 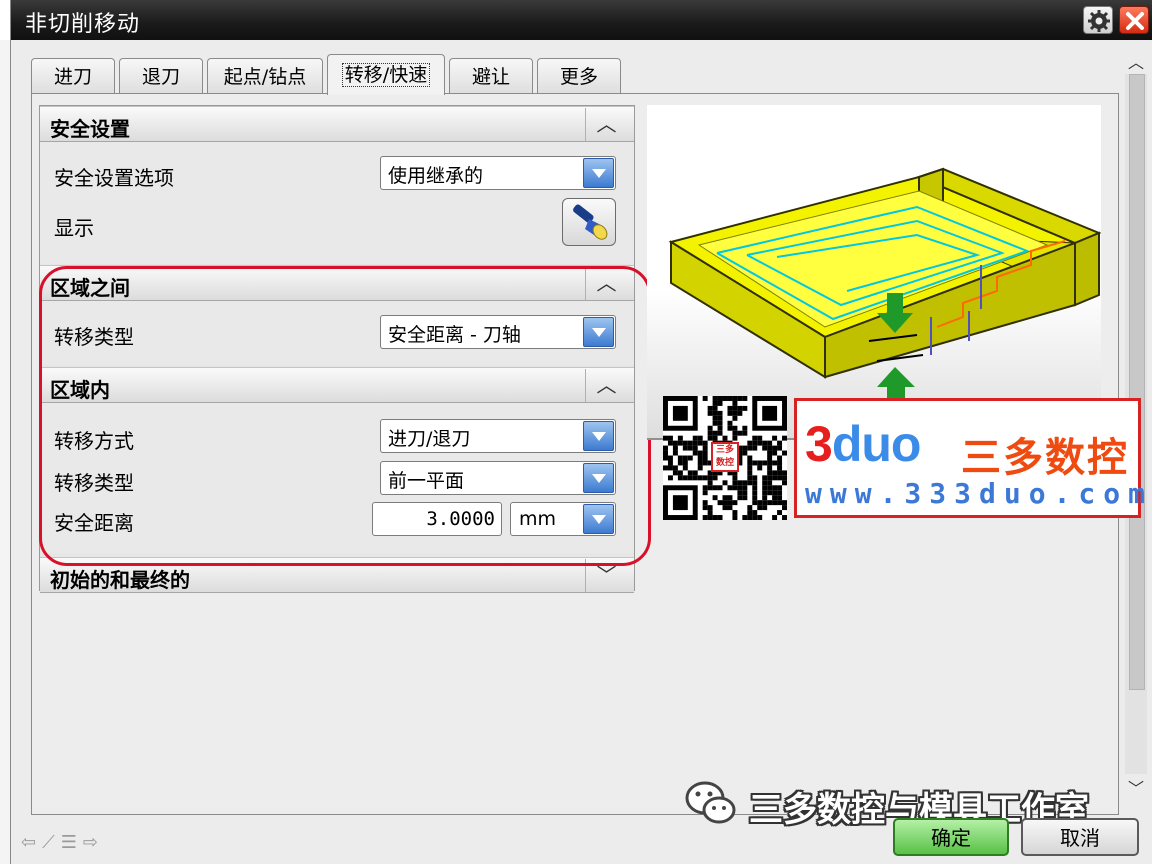 What do you see at coordinates (498, 173) in the screenshot?
I see `safety-option-dropdown: 使用继承的` at bounding box center [498, 173].